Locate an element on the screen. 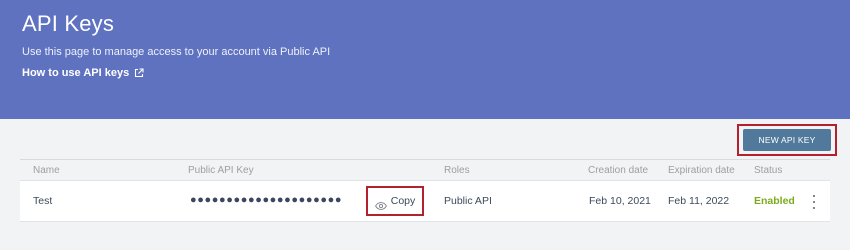 This screenshot has width=850, height=250. column-header-expiration-date: Expiration date is located at coordinates (701, 170).